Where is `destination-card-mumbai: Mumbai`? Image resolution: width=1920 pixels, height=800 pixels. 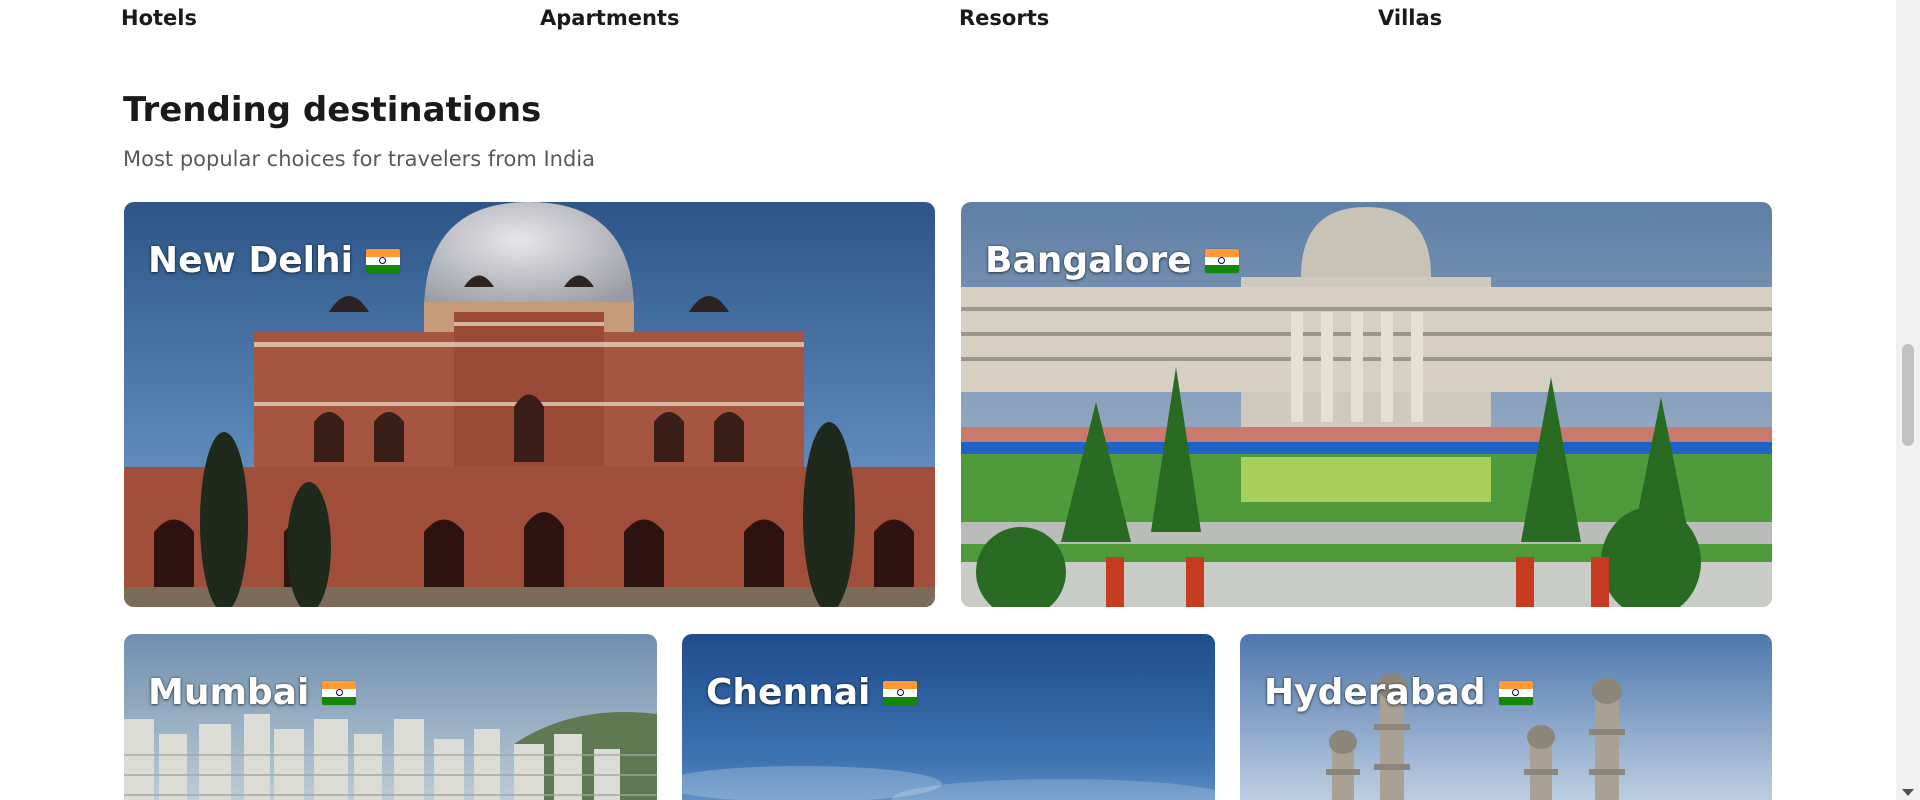
destination-card-mumbai: Mumbai is located at coordinates (390, 717).